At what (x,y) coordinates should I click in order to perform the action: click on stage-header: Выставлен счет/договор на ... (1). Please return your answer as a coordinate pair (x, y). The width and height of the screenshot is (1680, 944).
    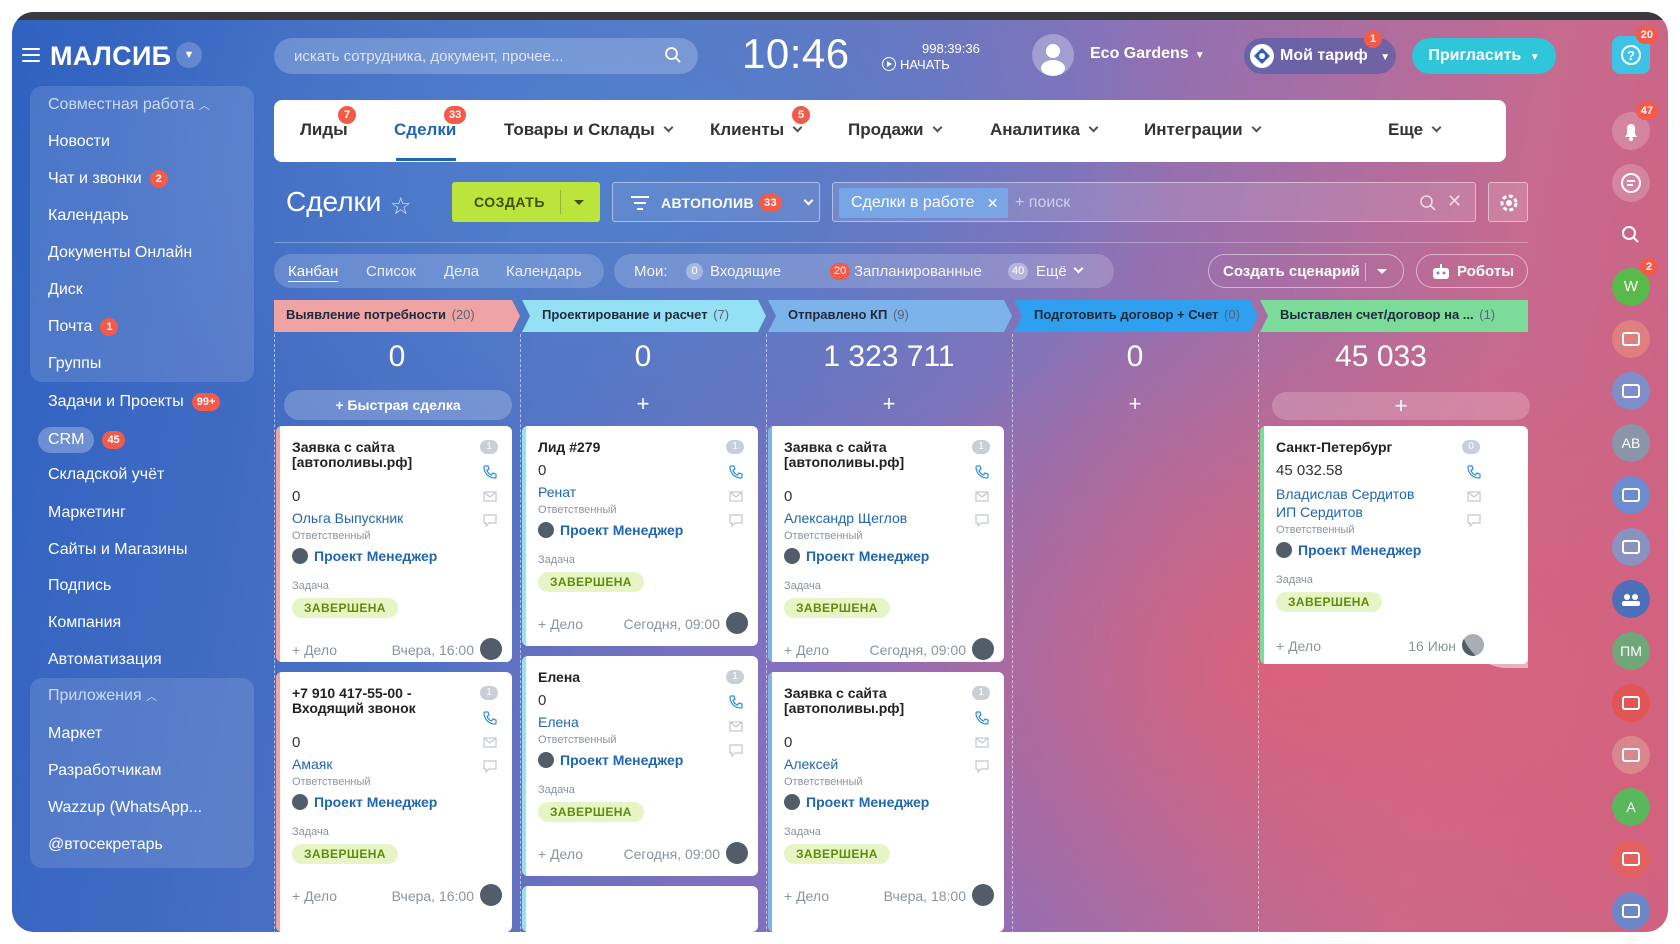
    Looking at the image, I should click on (1398, 315).